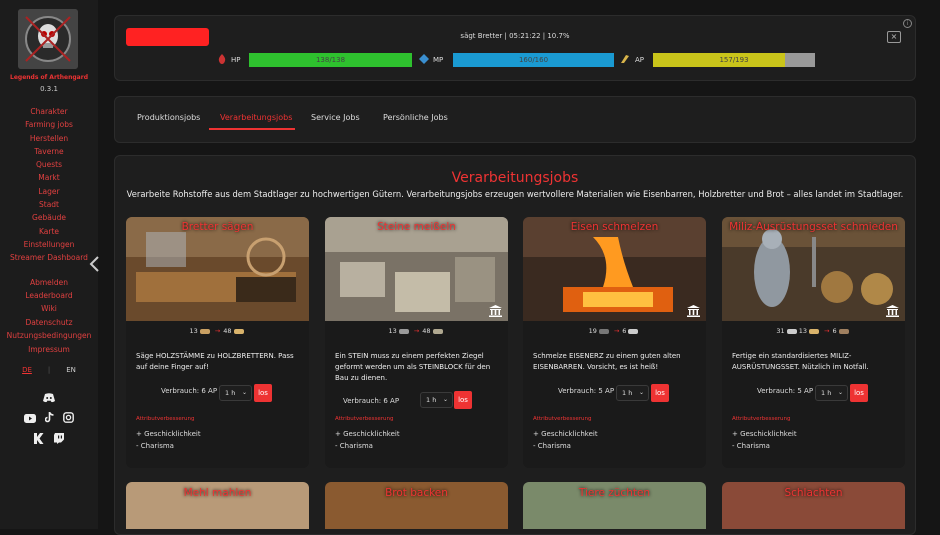 This screenshot has width=940, height=535. What do you see at coordinates (49, 257) in the screenshot?
I see `nav-streamer-dashboard: Streamer Dashboard` at bounding box center [49, 257].